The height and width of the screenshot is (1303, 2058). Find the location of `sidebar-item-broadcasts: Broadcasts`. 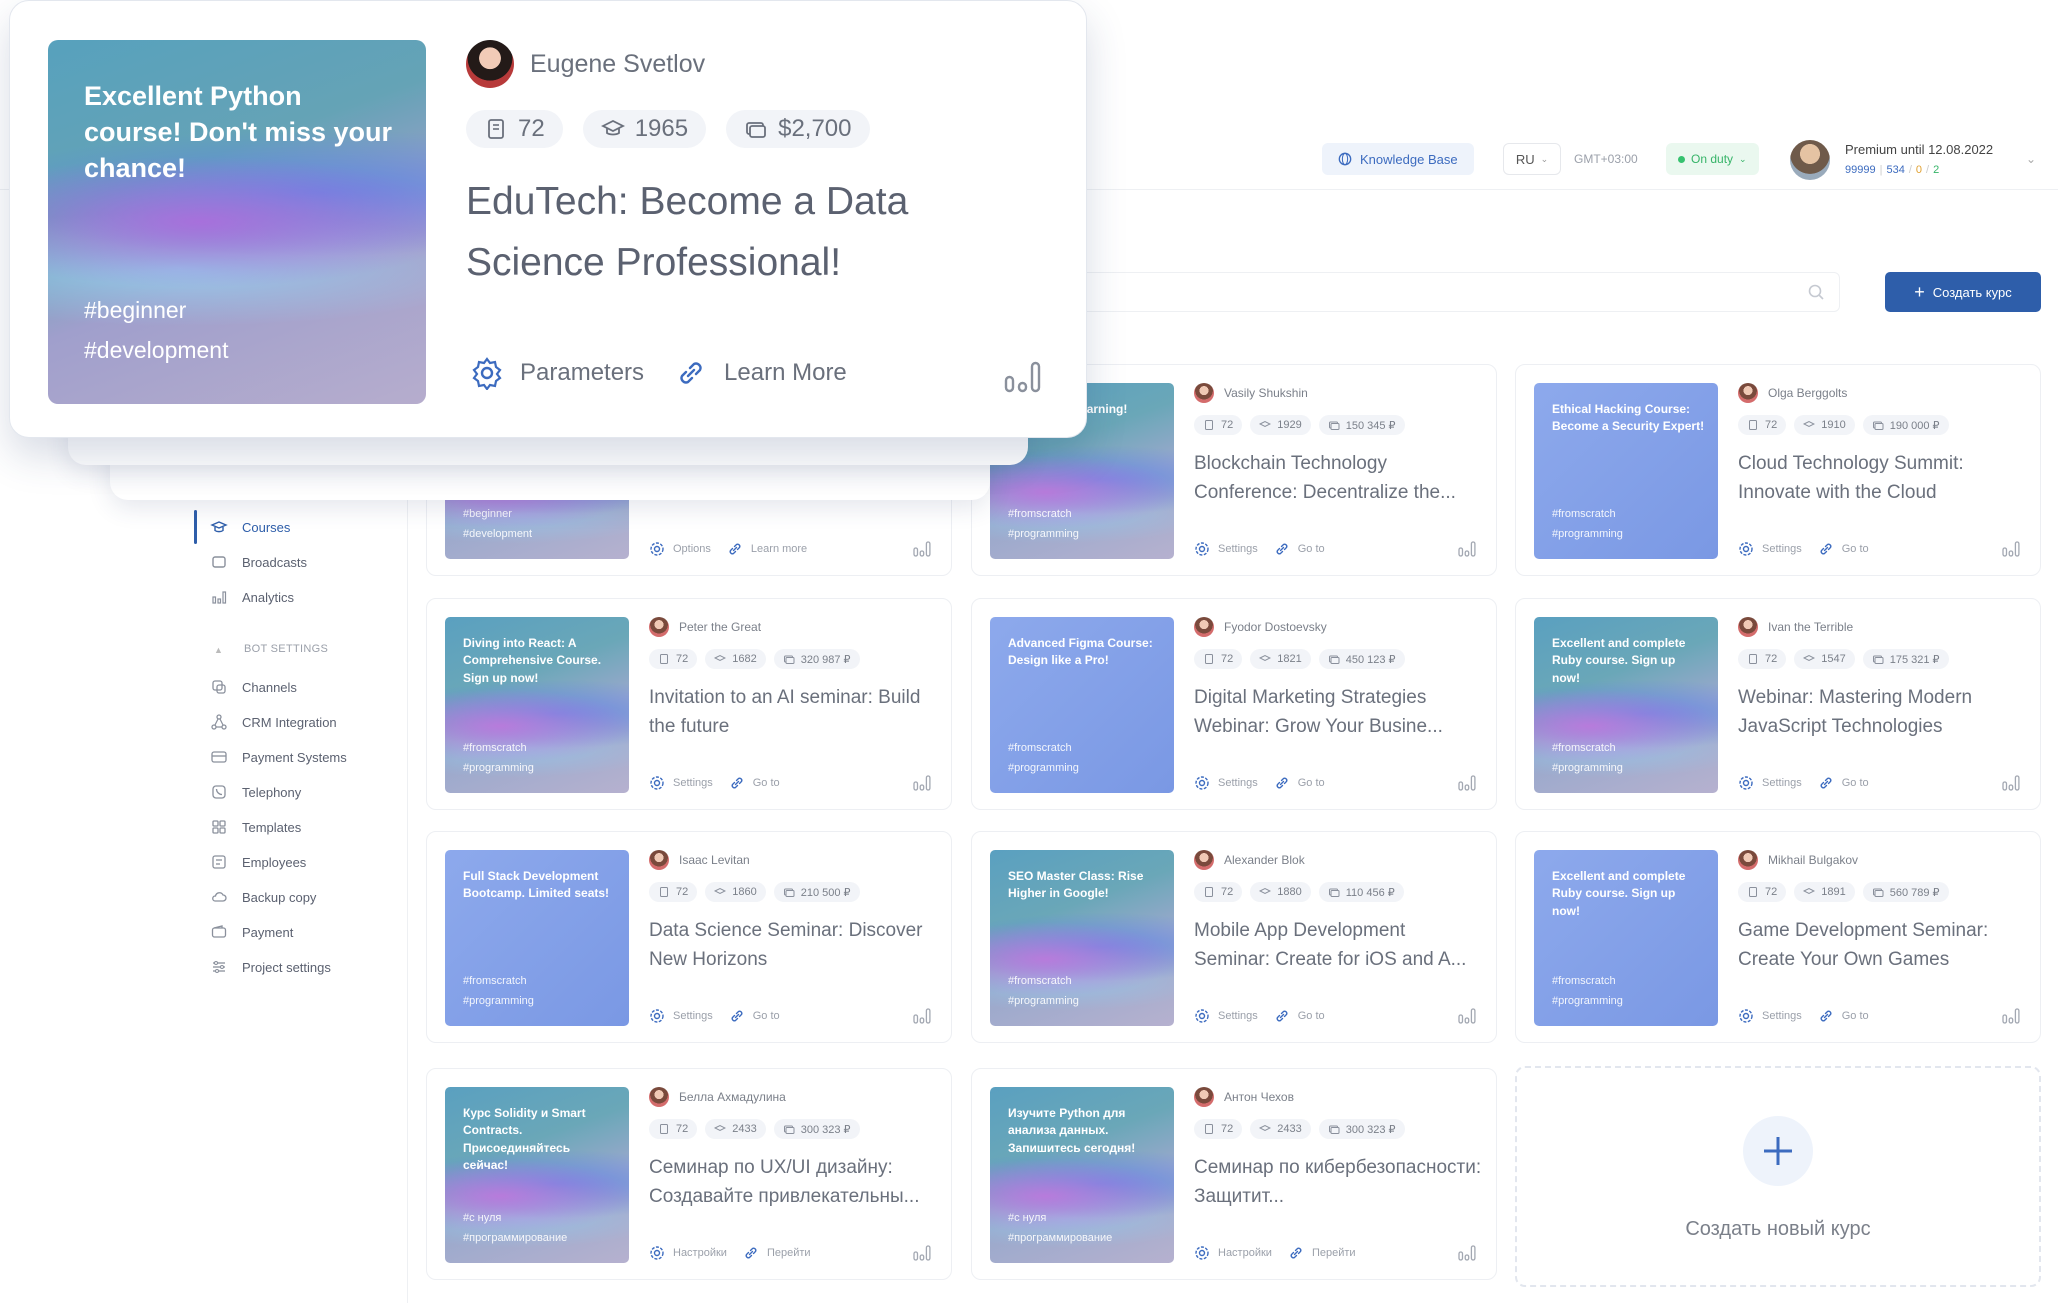

sidebar-item-broadcasts: Broadcasts is located at coordinates (258, 562).